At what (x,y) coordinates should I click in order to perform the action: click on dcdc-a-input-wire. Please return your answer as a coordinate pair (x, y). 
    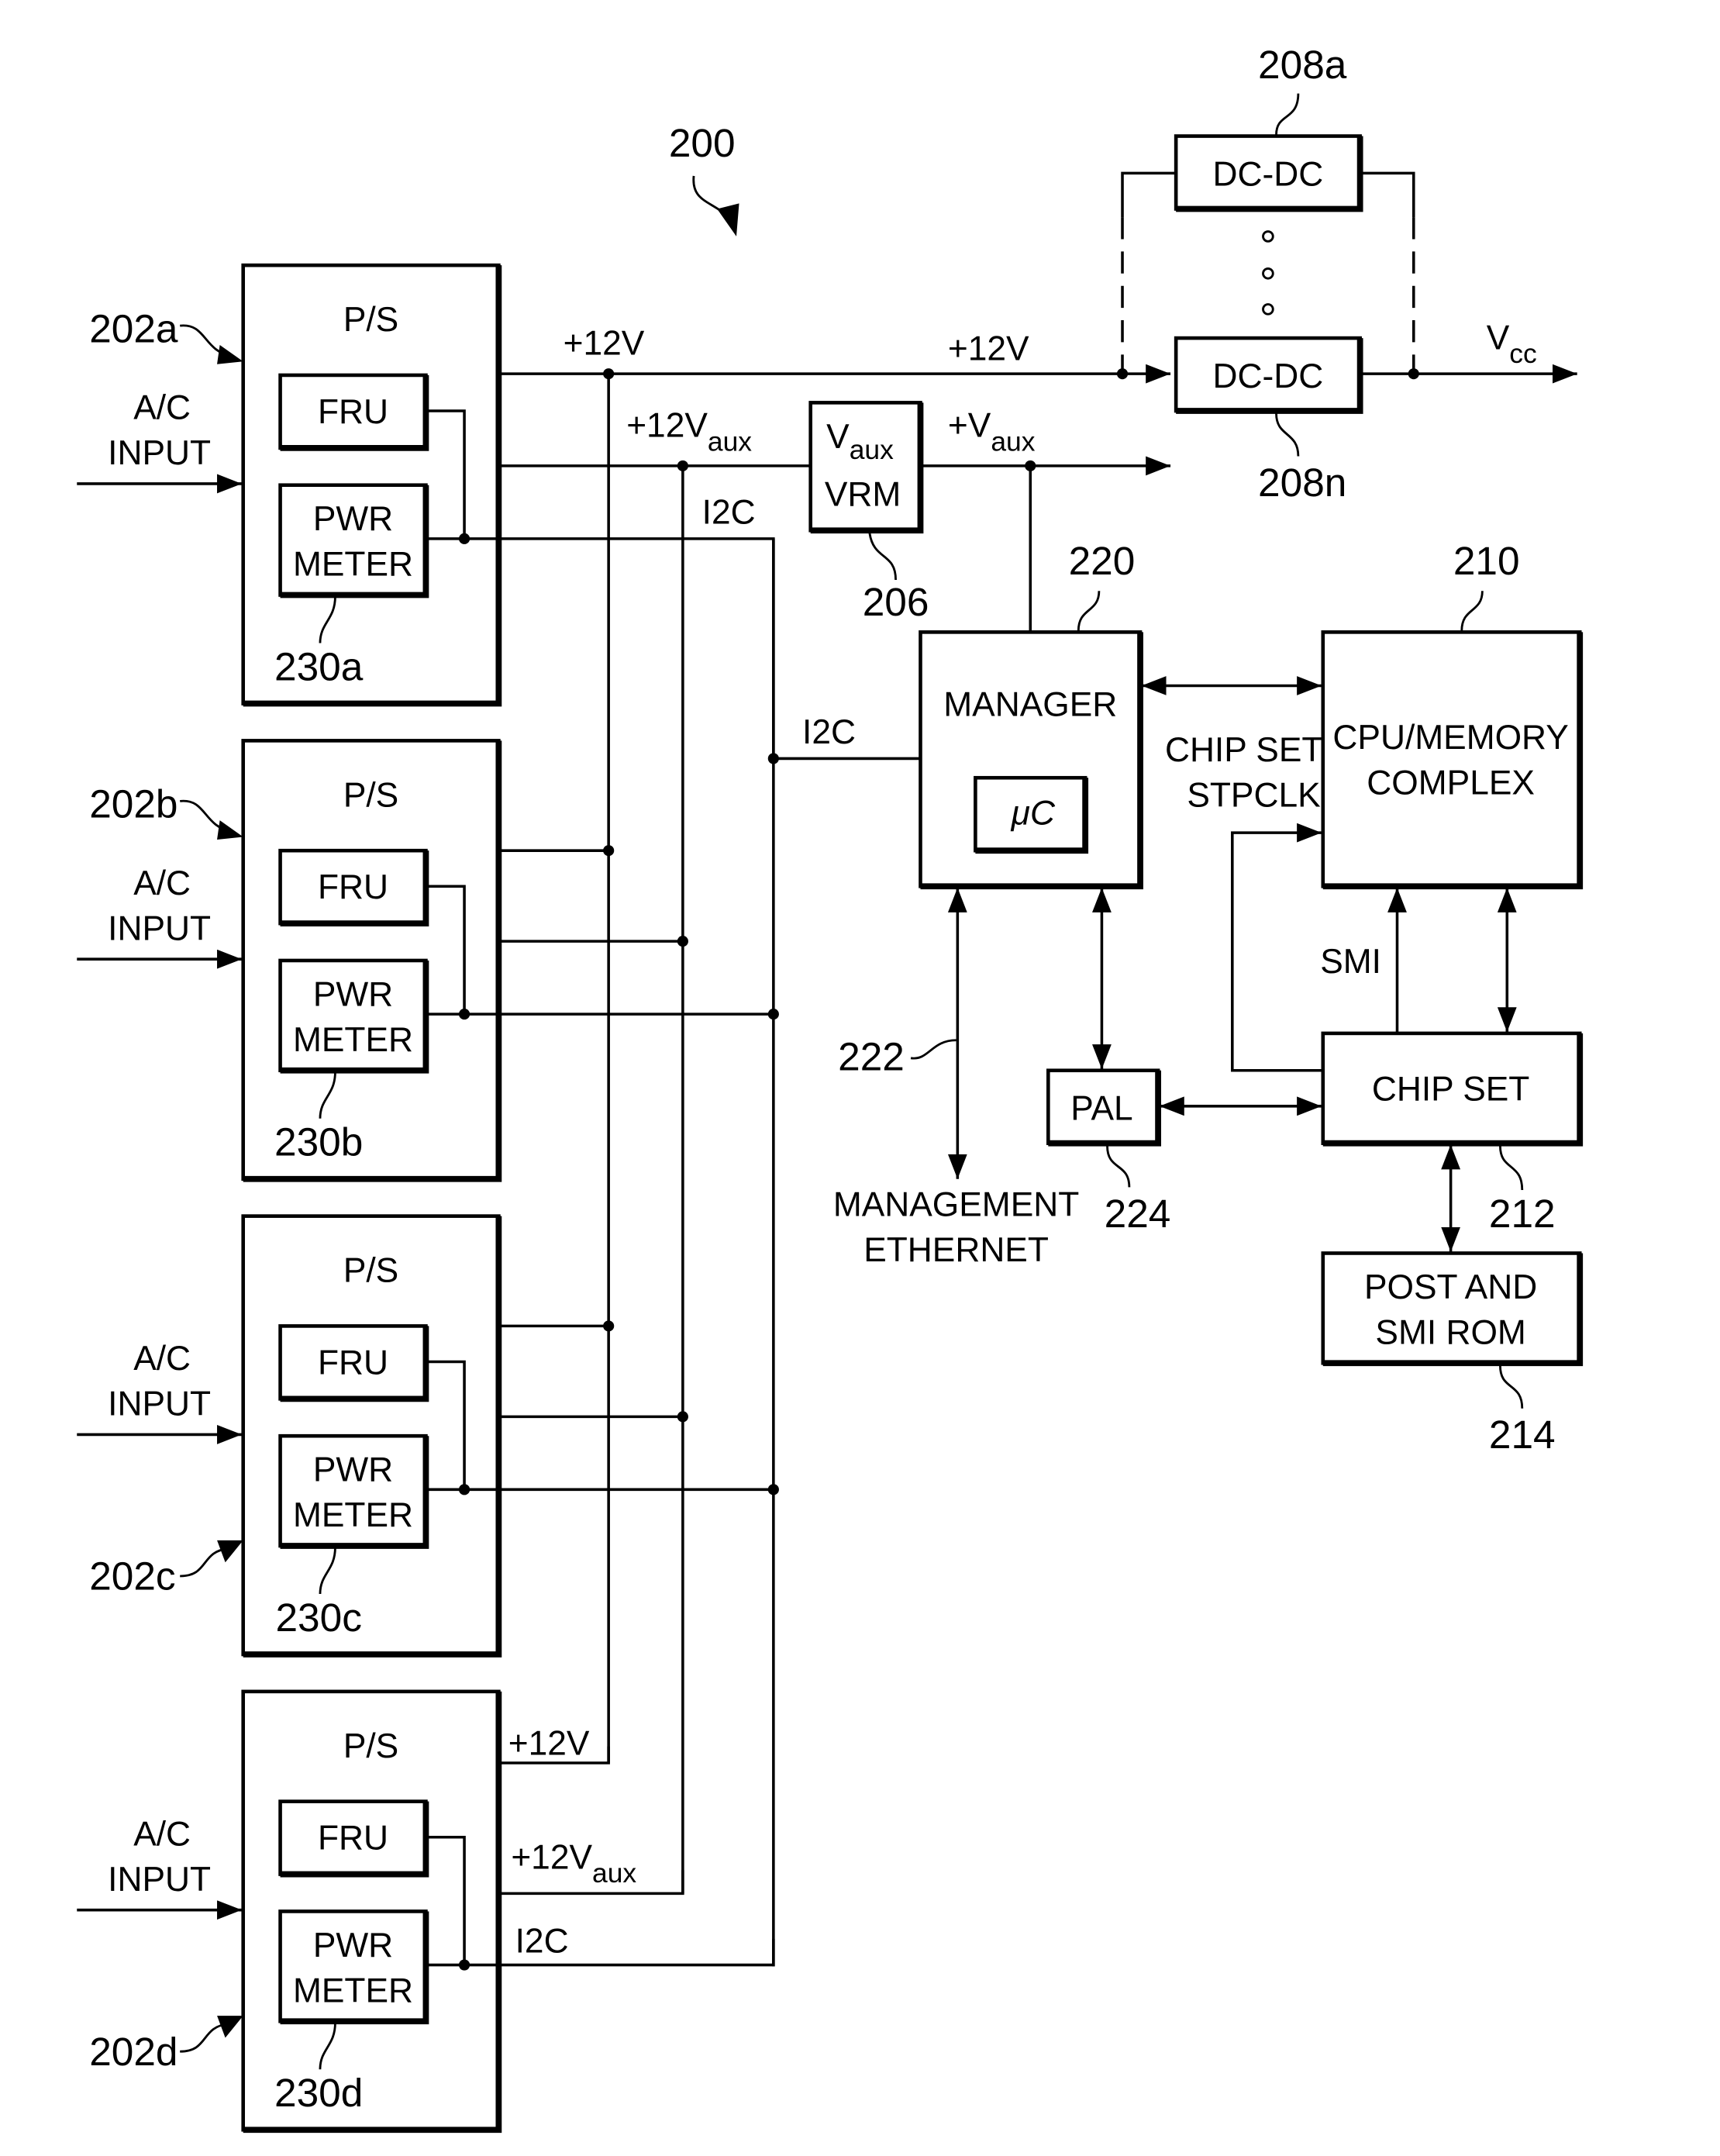
    Looking at the image, I should click on (1149, 194).